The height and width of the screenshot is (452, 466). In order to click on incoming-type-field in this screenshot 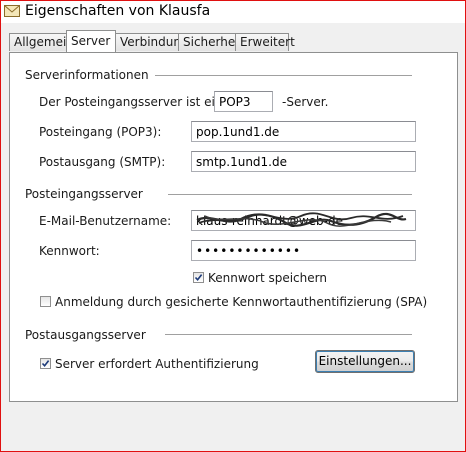, I will do `click(243, 101)`.